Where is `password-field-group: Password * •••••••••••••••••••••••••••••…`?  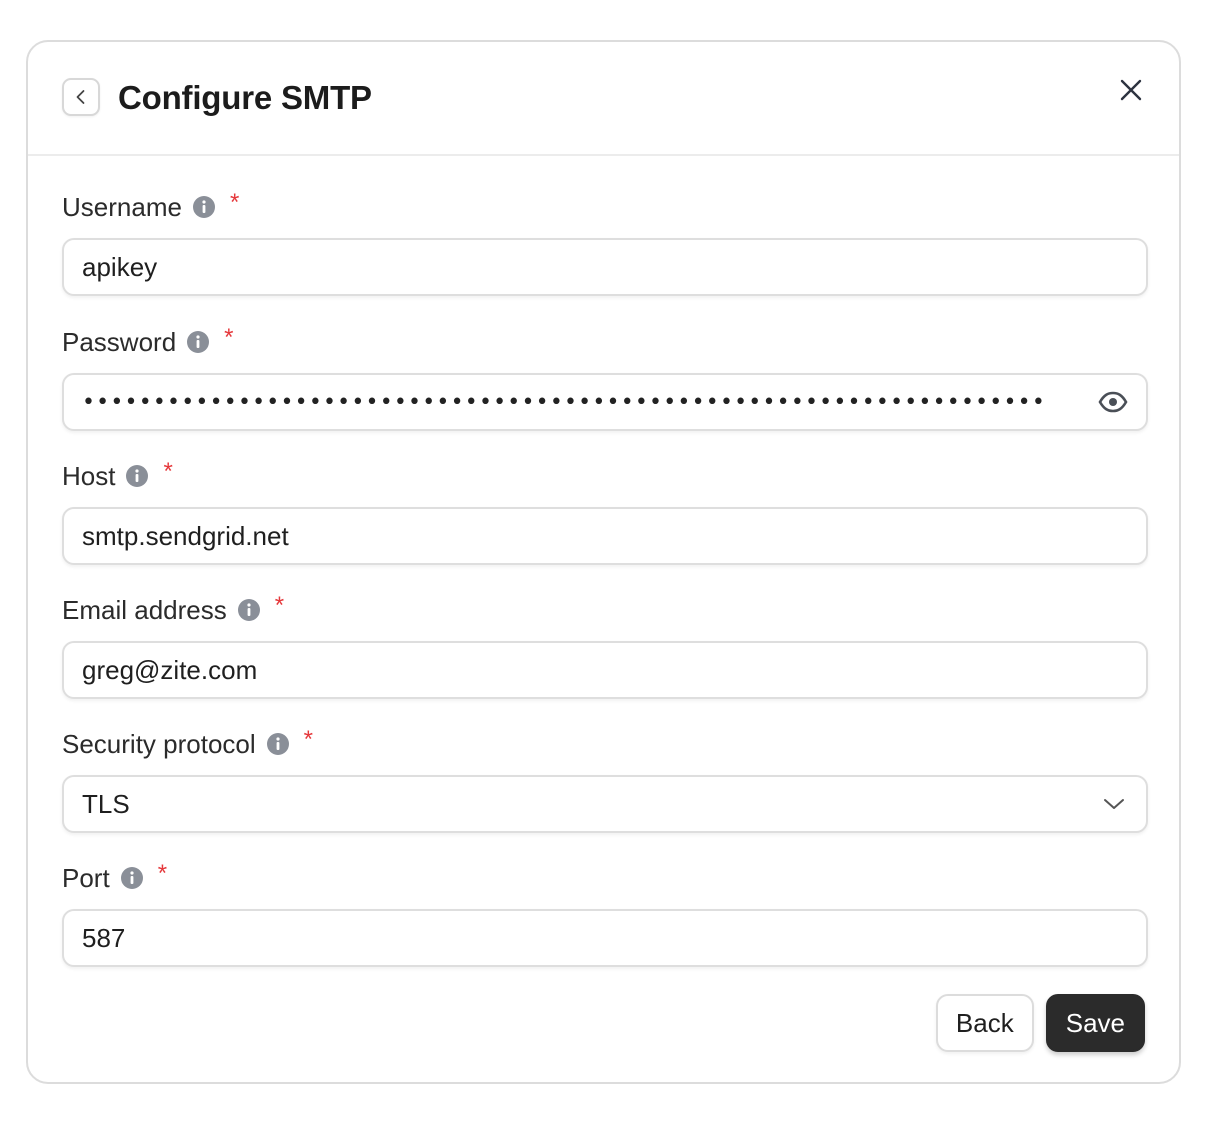
password-field-group: Password * •••••••••••••••••••••••••••••… is located at coordinates (605, 377).